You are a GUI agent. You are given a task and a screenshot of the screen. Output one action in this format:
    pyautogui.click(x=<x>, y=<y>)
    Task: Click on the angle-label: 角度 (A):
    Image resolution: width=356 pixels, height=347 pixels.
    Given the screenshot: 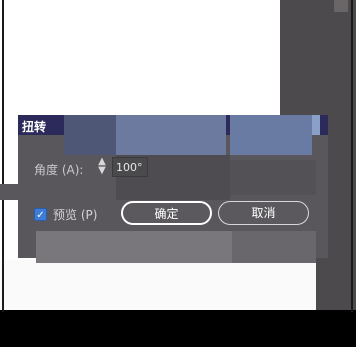 What is the action you would take?
    pyautogui.click(x=59, y=170)
    